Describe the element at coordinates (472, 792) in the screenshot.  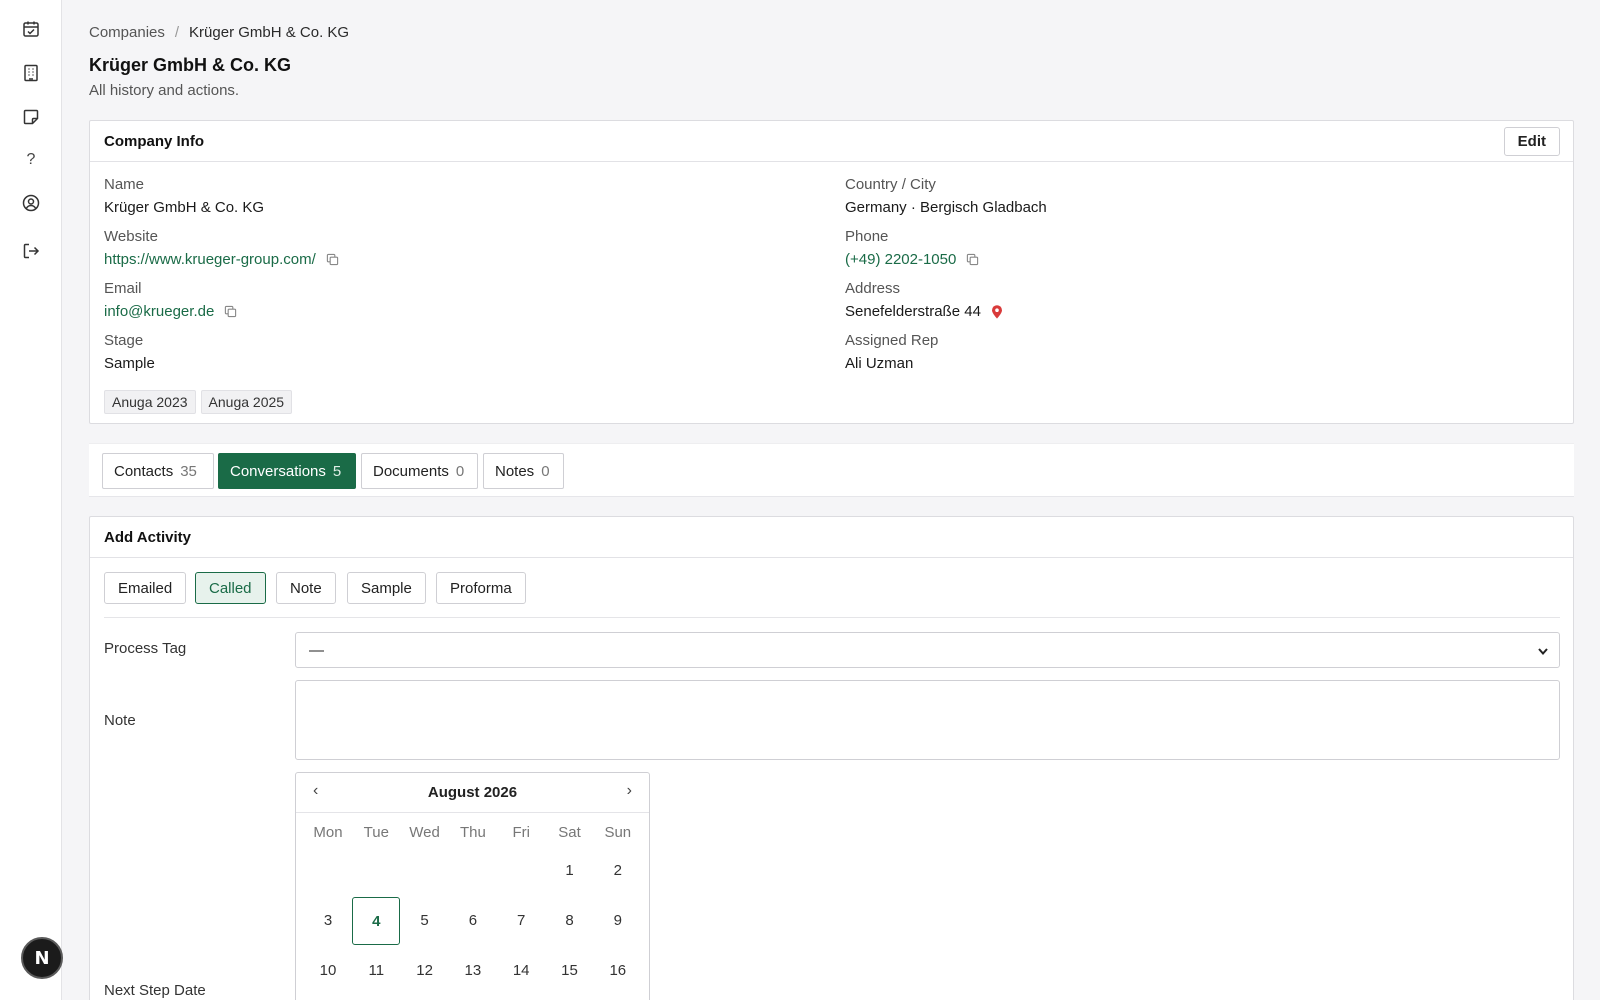
I see `calendar-month-label: August 2026` at that location.